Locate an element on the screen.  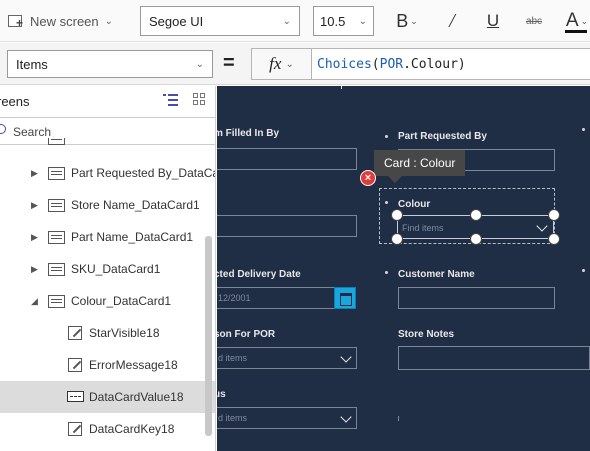
field-label: us is located at coordinates (221, 394).